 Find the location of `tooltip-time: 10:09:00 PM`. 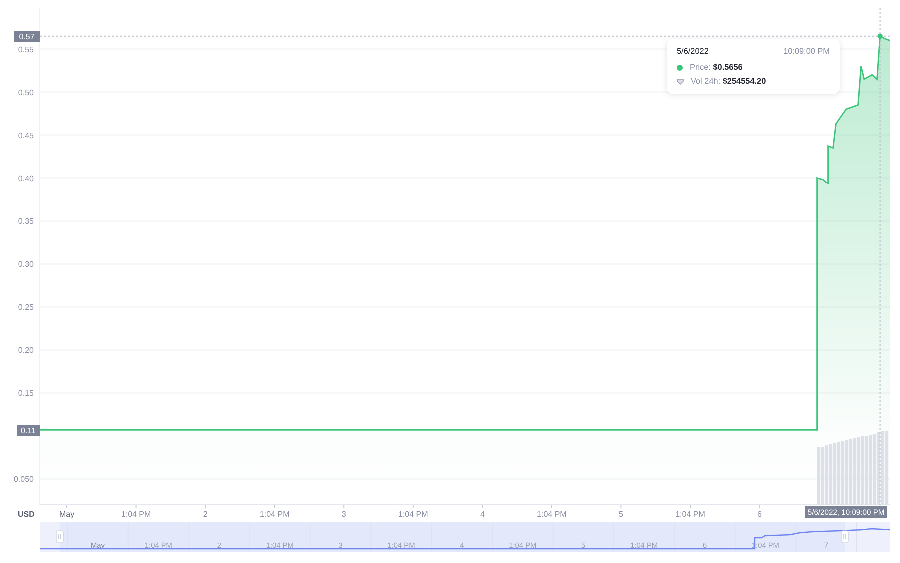

tooltip-time: 10:09:00 PM is located at coordinates (807, 51).